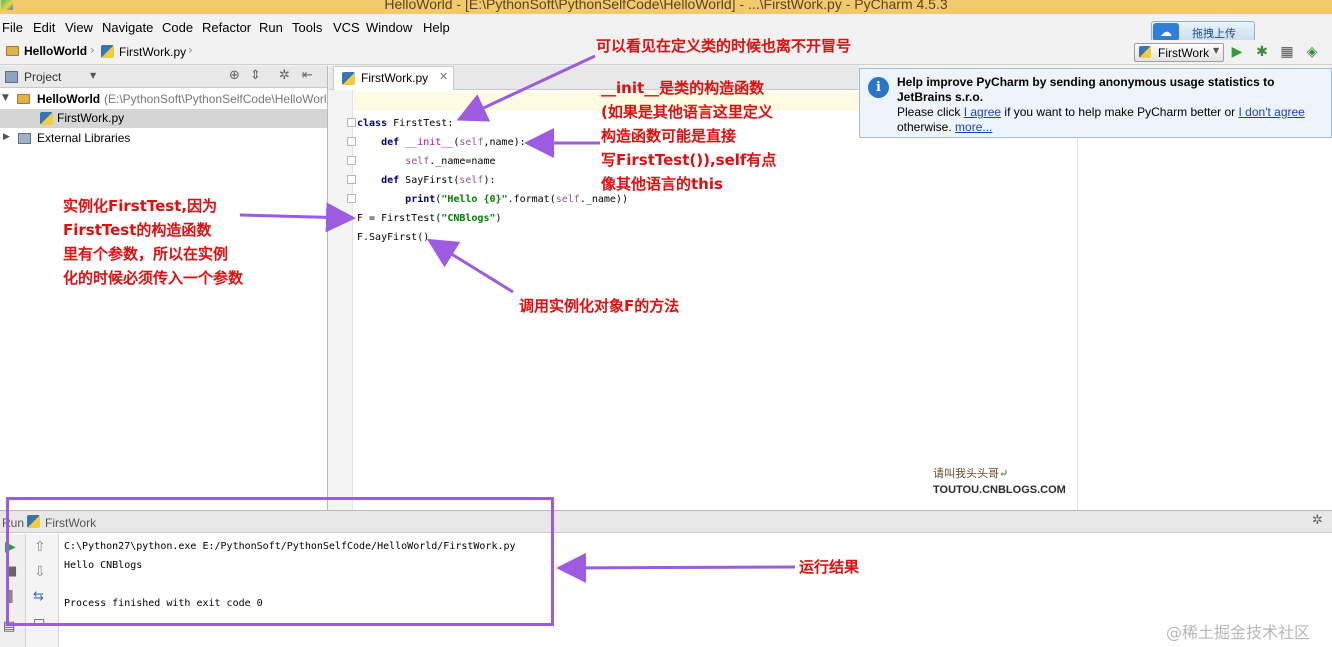  I want to click on tab-label: FirstWork.py, so click(395, 78).